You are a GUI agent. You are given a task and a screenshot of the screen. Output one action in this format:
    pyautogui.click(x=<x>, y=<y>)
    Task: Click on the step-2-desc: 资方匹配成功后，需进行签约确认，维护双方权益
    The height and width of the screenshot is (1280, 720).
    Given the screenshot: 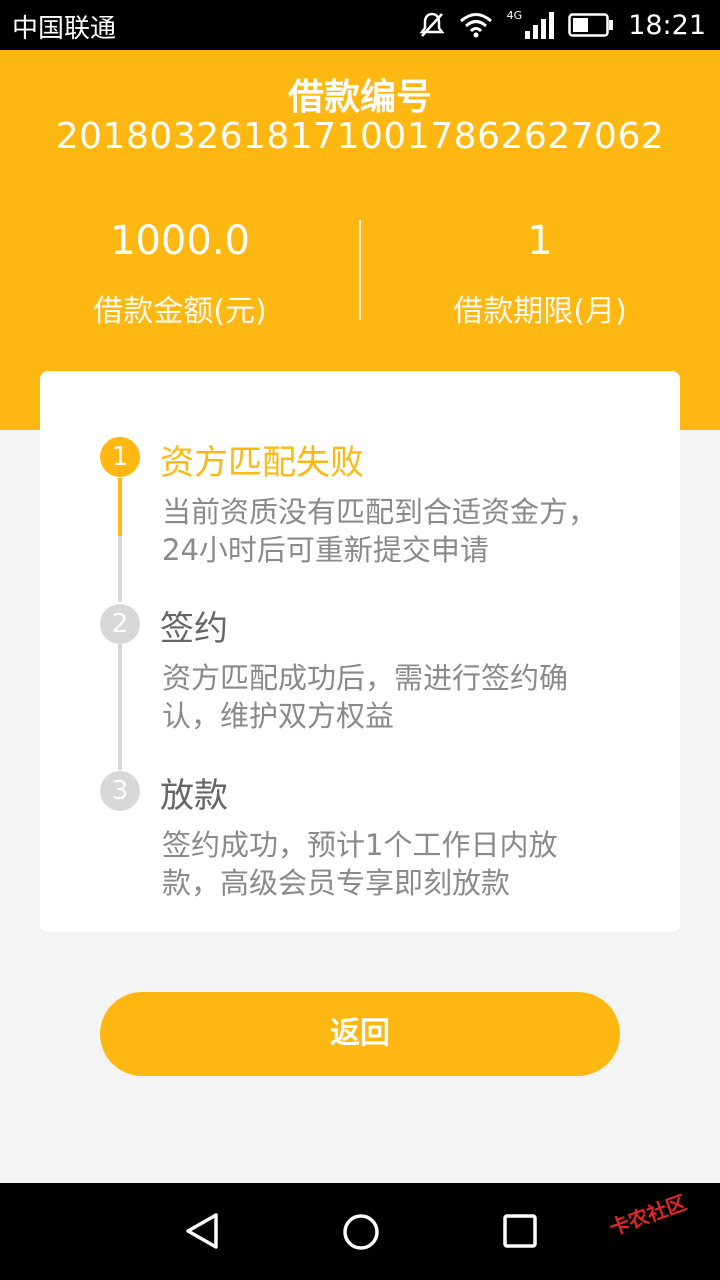 What is the action you would take?
    pyautogui.click(x=365, y=697)
    